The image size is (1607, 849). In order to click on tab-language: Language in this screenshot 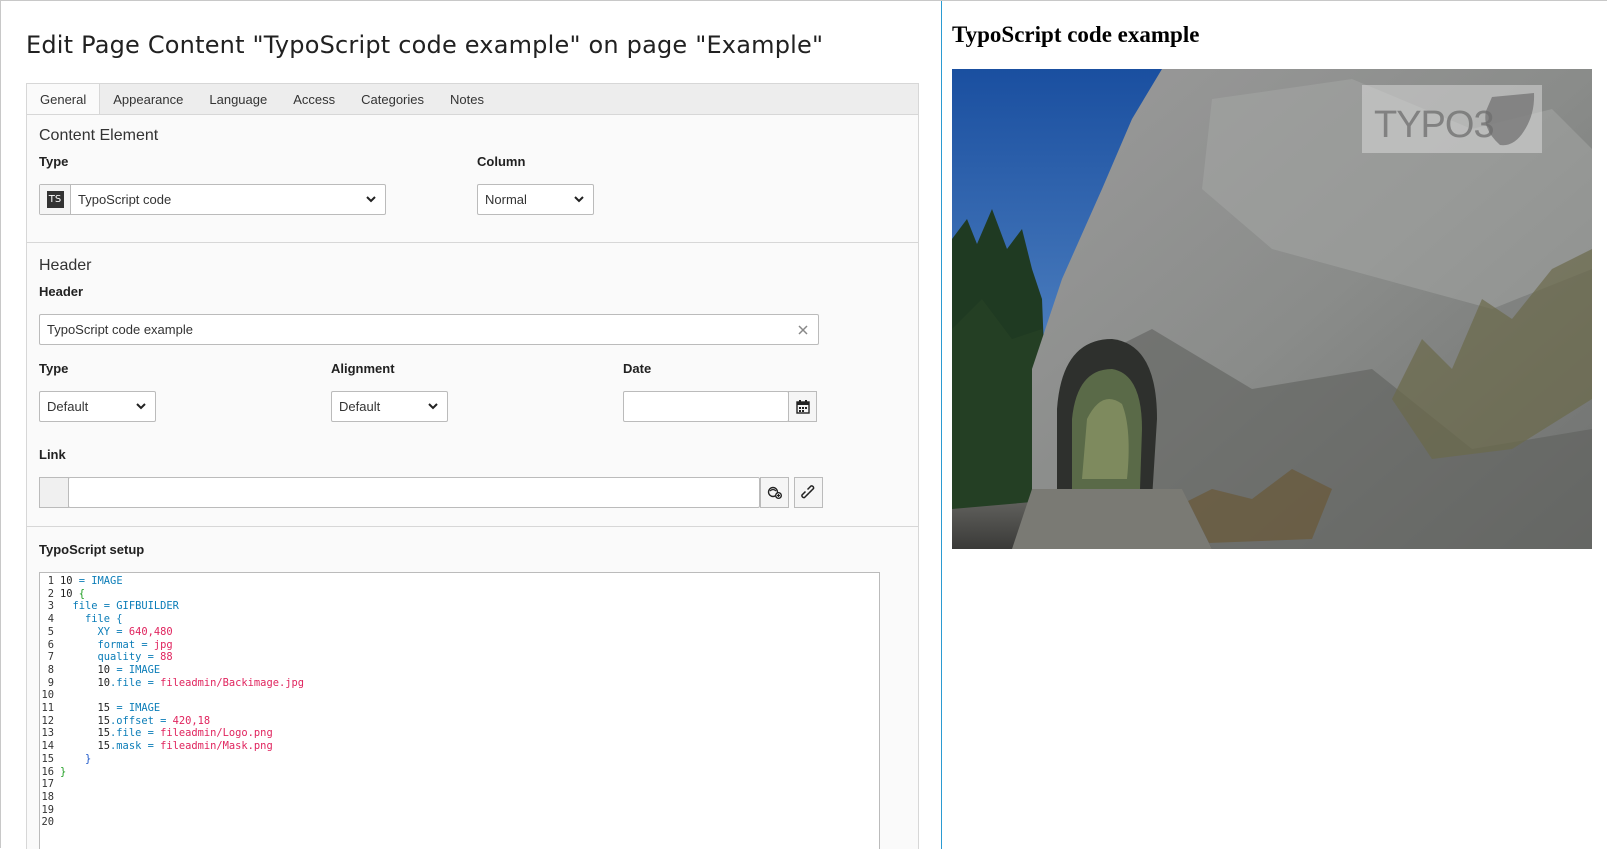, I will do `click(238, 99)`.